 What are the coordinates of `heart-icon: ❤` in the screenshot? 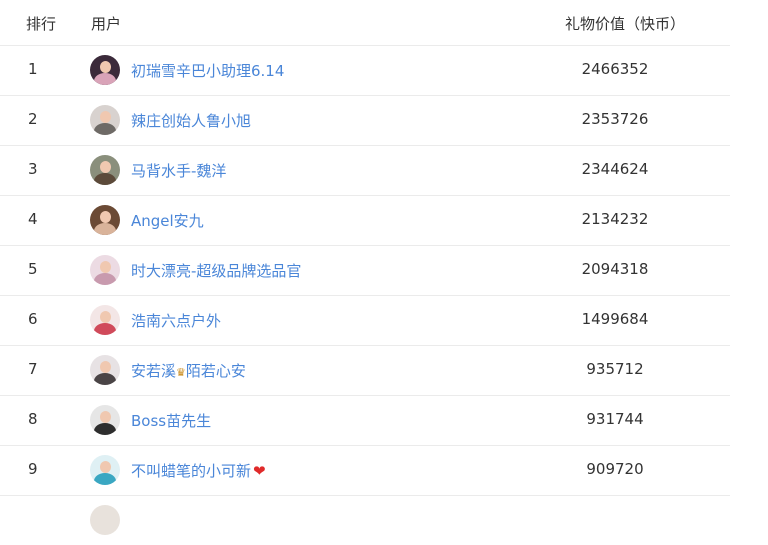 It's located at (259, 471).